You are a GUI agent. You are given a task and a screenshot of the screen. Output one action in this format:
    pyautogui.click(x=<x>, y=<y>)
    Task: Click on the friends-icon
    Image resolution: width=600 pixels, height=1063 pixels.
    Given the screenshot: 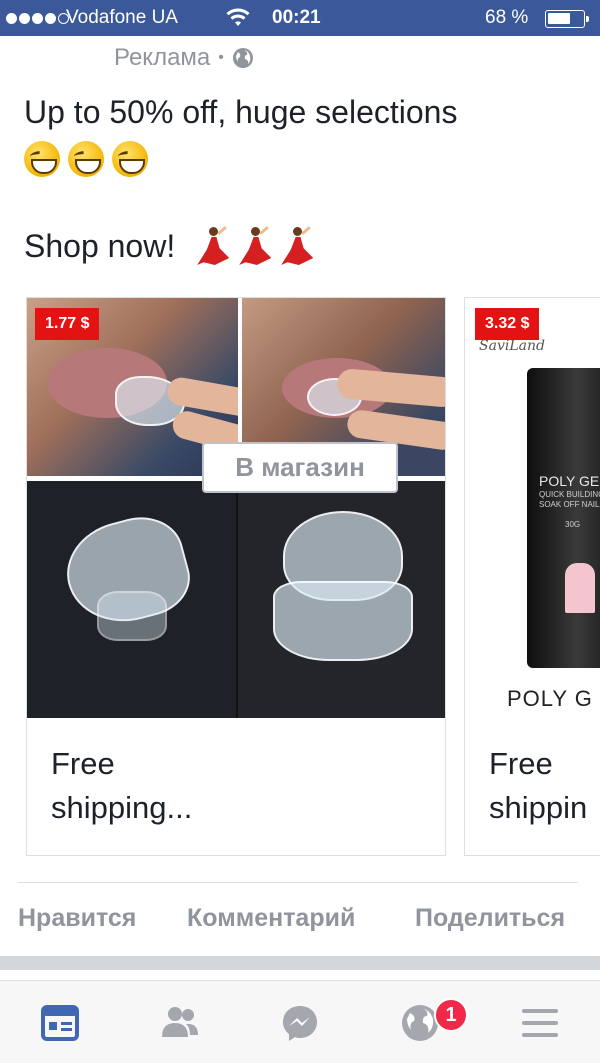 What is the action you would take?
    pyautogui.click(x=180, y=1022)
    